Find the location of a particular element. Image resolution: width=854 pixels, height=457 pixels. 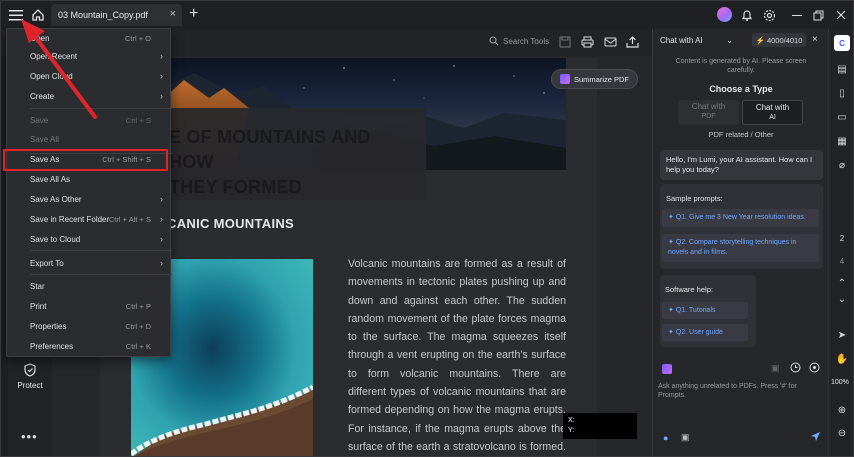

tab-title: 03 Mountain_Copy.pdf is located at coordinates (103, 15).